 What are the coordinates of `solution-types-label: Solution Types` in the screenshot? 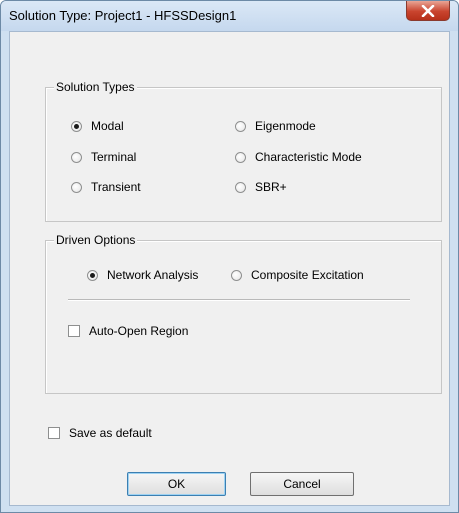 It's located at (95, 87).